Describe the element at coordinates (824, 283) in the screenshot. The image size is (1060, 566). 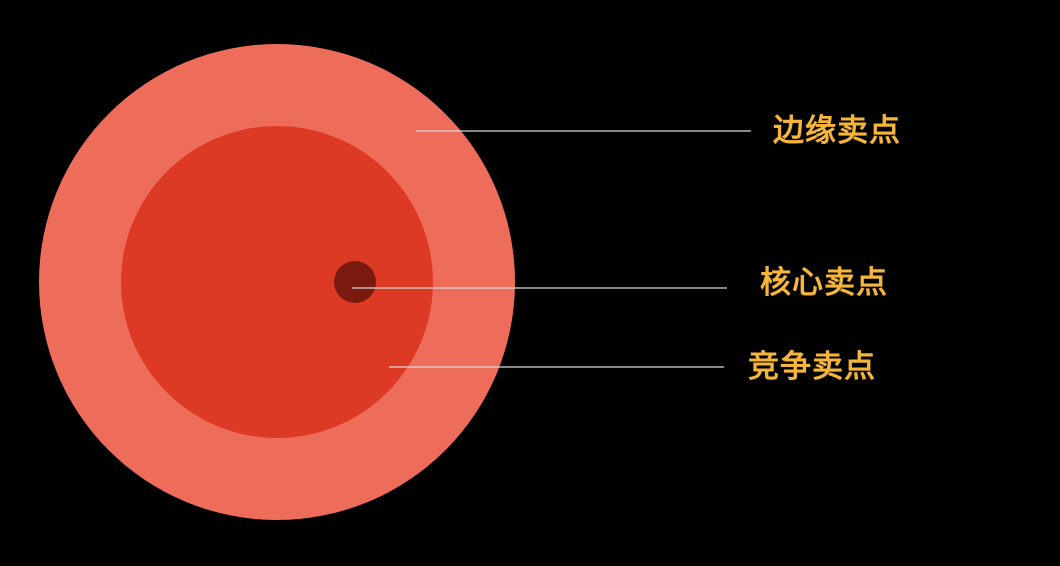
I see `core-selling-point-label: 核心卖点` at that location.